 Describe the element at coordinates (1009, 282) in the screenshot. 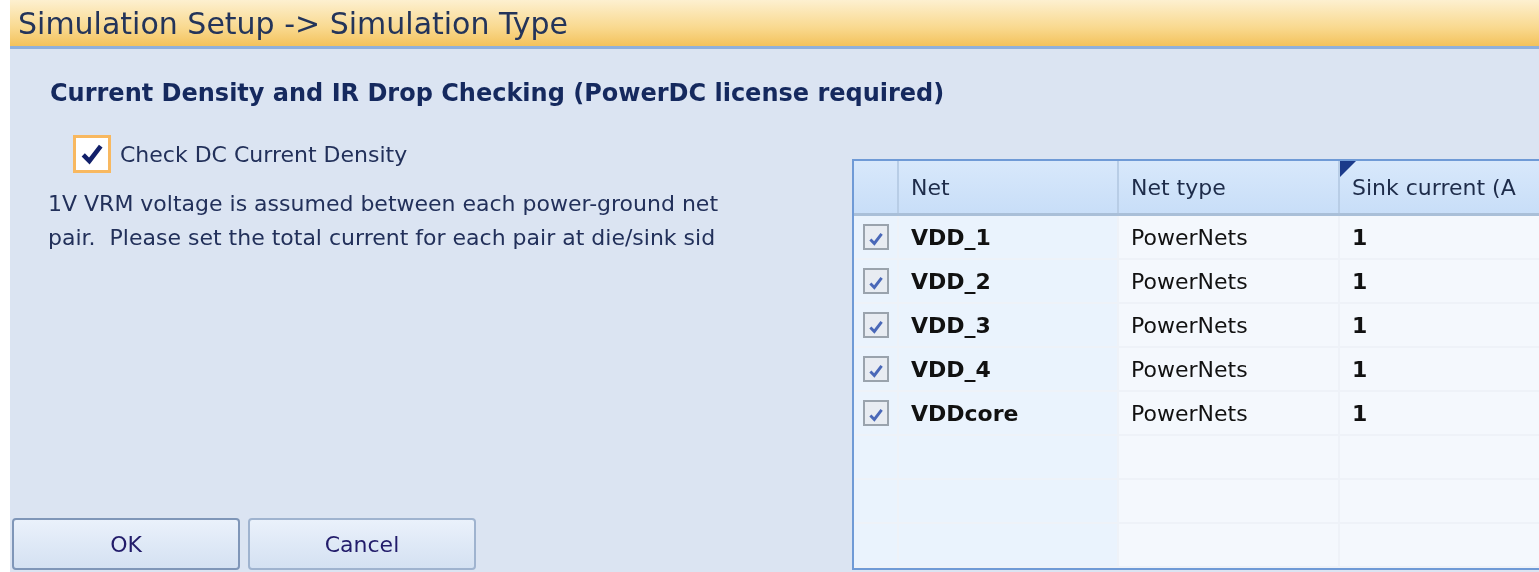

I see `table-cell: VDD_2` at that location.